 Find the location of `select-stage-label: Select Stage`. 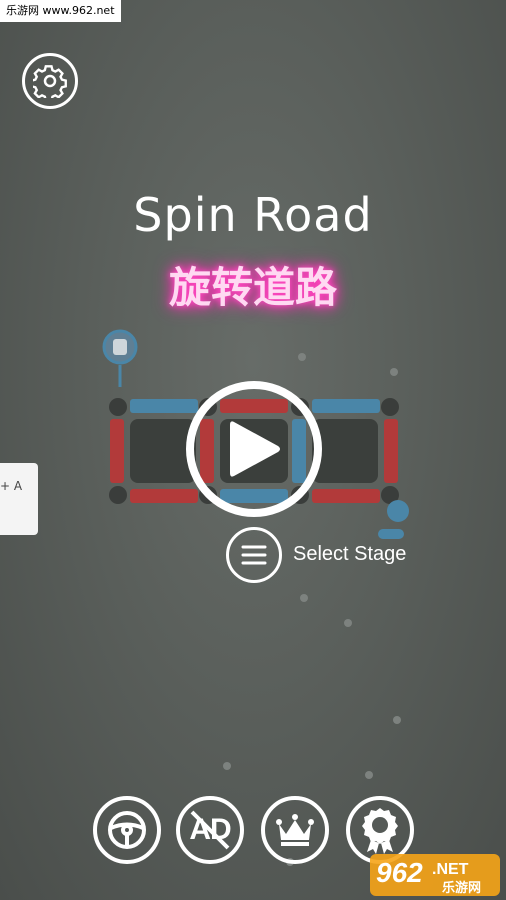

select-stage-label: Select Stage is located at coordinates (349, 554).